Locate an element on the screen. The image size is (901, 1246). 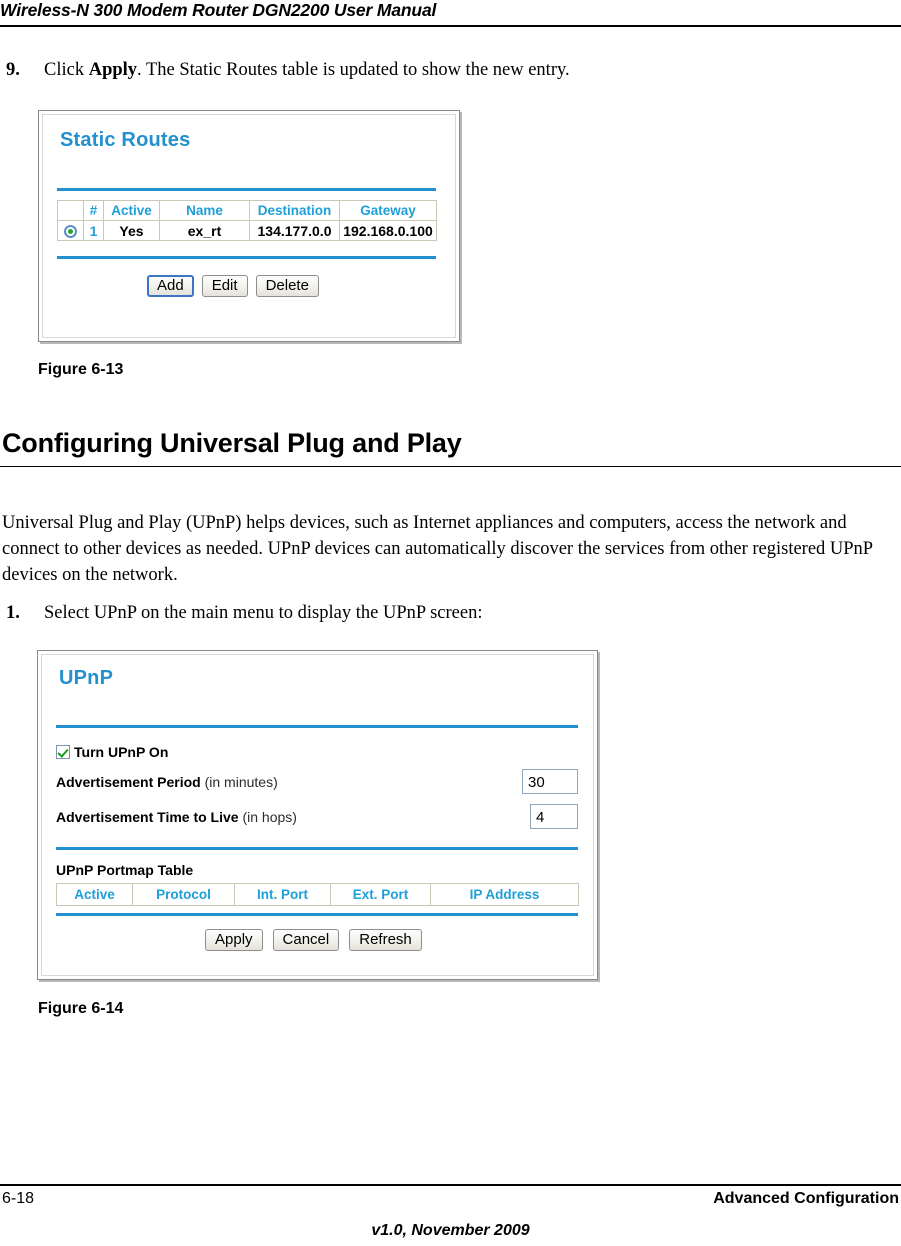
col-destination: Destination is located at coordinates (294, 210).